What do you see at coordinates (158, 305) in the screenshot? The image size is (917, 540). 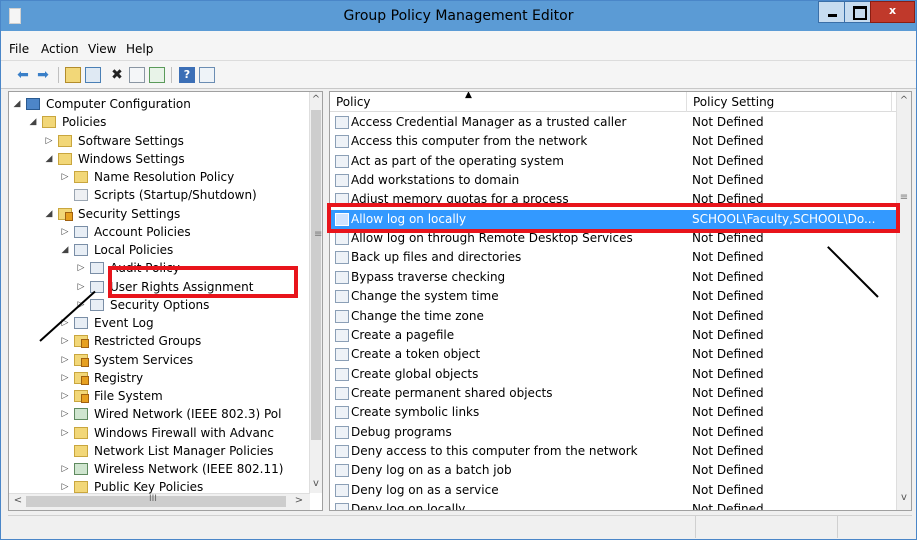 I see `tree-item: ▷Security Options` at bounding box center [158, 305].